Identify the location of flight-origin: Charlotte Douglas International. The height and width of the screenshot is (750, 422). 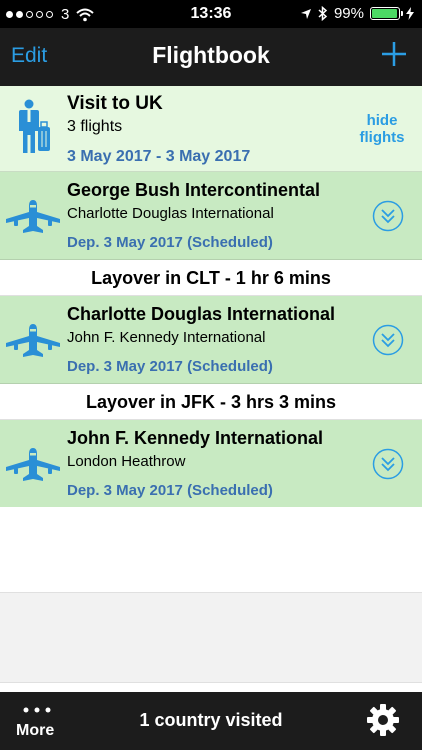
(201, 314).